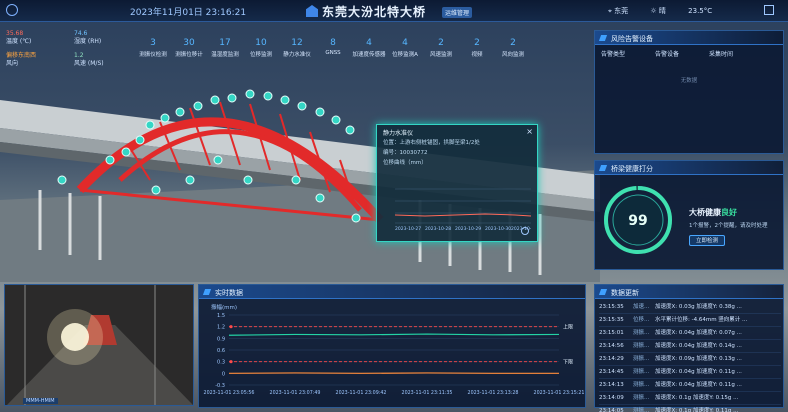 The width and height of the screenshot is (788, 412). What do you see at coordinates (611, 385) in the screenshot?
I see `data-cell-time: 23:14:13` at bounding box center [611, 385].